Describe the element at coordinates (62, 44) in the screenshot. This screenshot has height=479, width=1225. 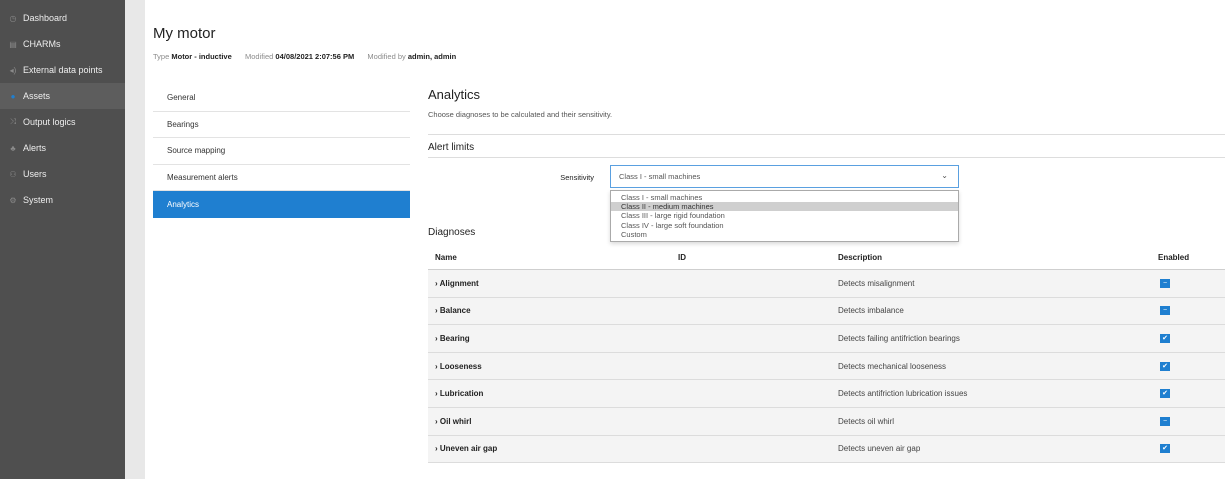
I see `nav-item-charms: ▤ CHARMs` at that location.